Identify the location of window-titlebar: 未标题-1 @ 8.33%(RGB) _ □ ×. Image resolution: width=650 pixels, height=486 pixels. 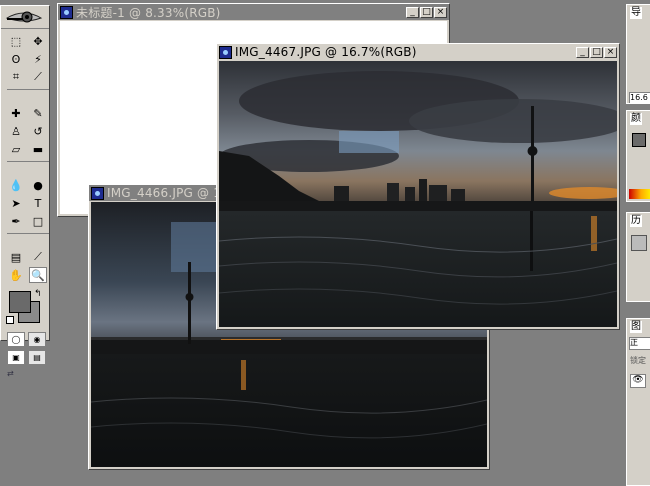
(253, 12).